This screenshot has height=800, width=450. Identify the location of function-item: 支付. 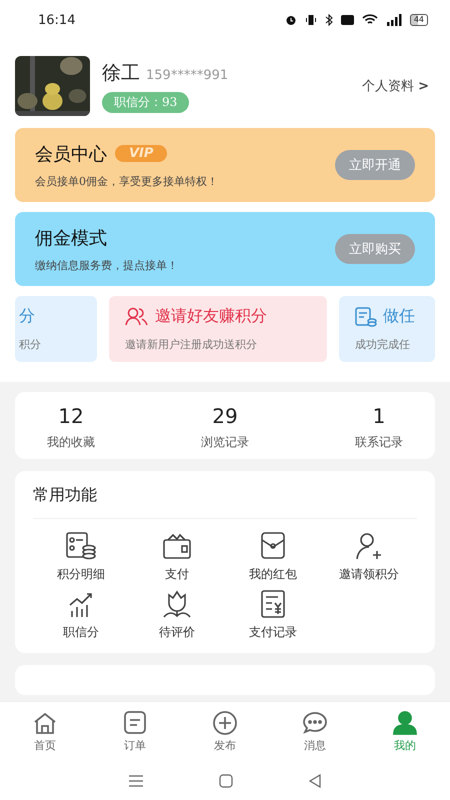
(177, 557).